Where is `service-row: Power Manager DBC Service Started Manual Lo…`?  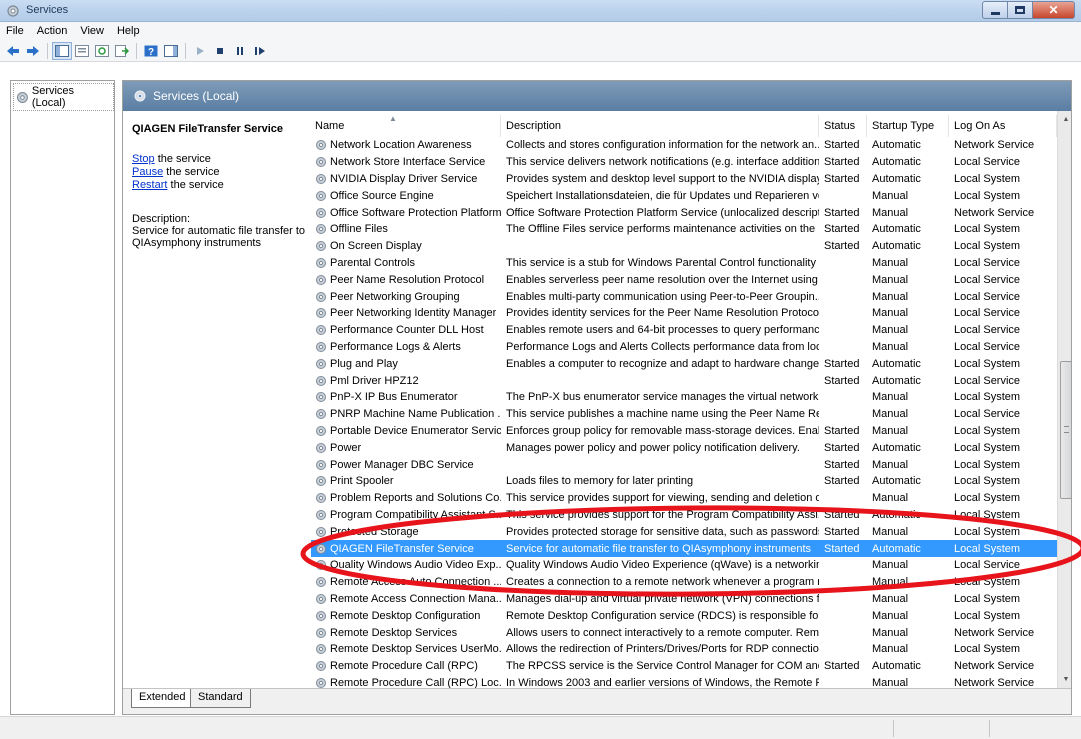 service-row: Power Manager DBC Service Started Manual Lo… is located at coordinates (684, 464).